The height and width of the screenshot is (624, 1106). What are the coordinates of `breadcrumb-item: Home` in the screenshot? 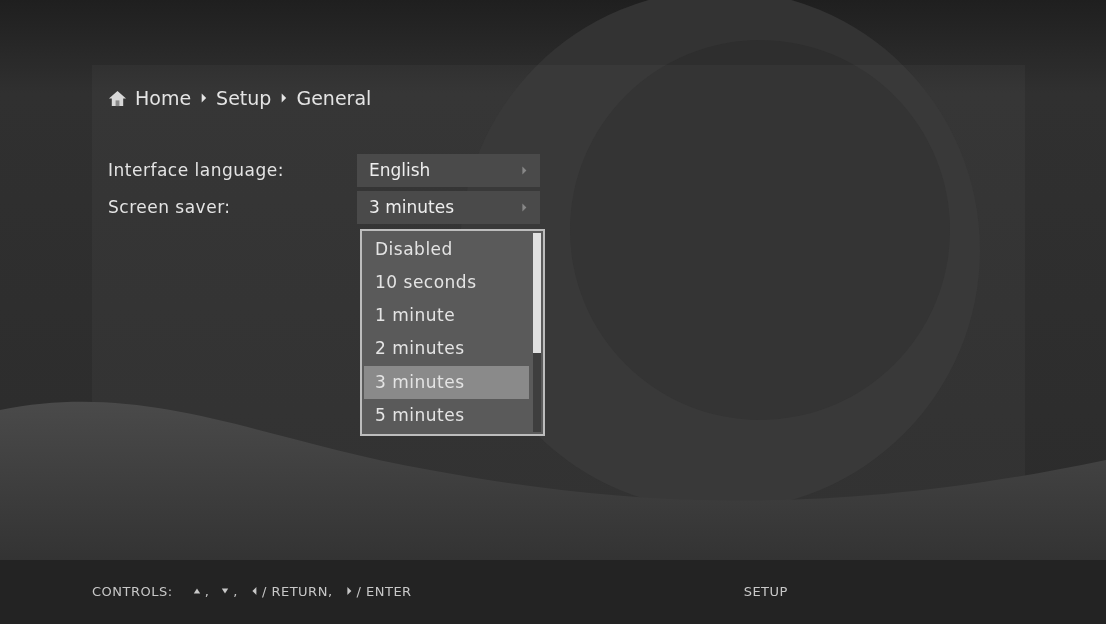 It's located at (163, 98).